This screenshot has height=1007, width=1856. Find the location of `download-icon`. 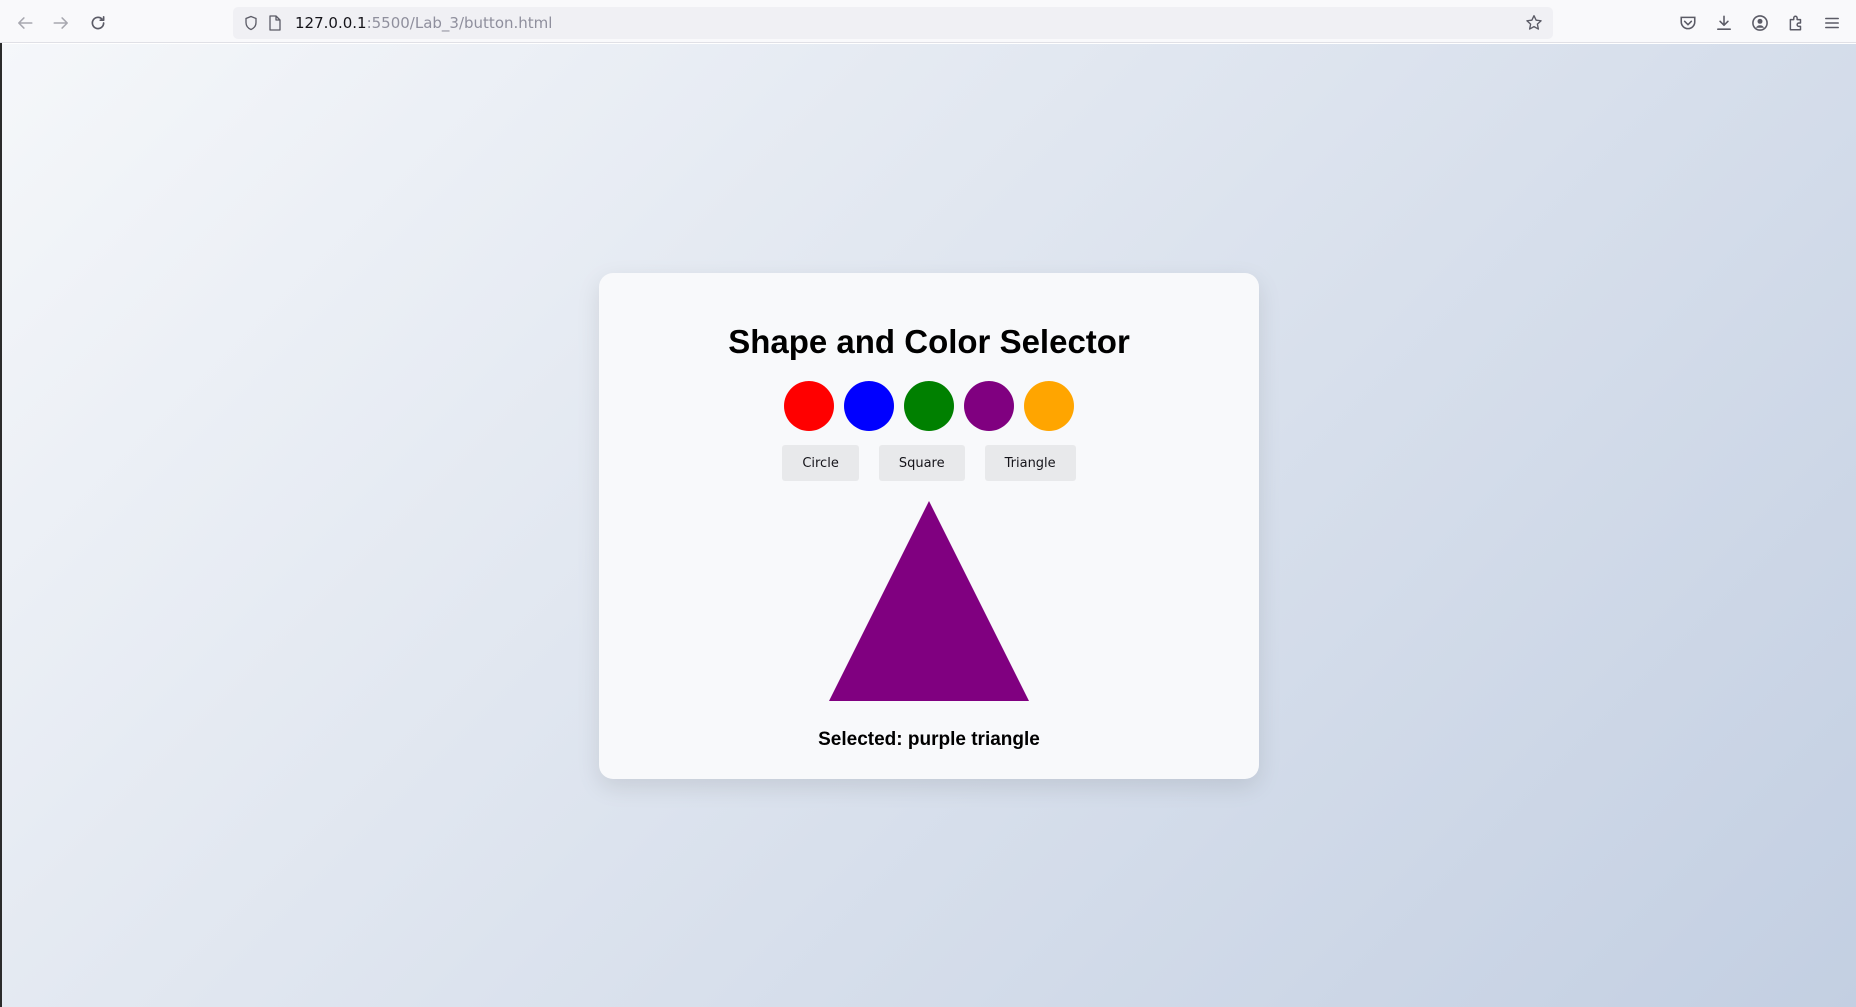

download-icon is located at coordinates (1724, 23).